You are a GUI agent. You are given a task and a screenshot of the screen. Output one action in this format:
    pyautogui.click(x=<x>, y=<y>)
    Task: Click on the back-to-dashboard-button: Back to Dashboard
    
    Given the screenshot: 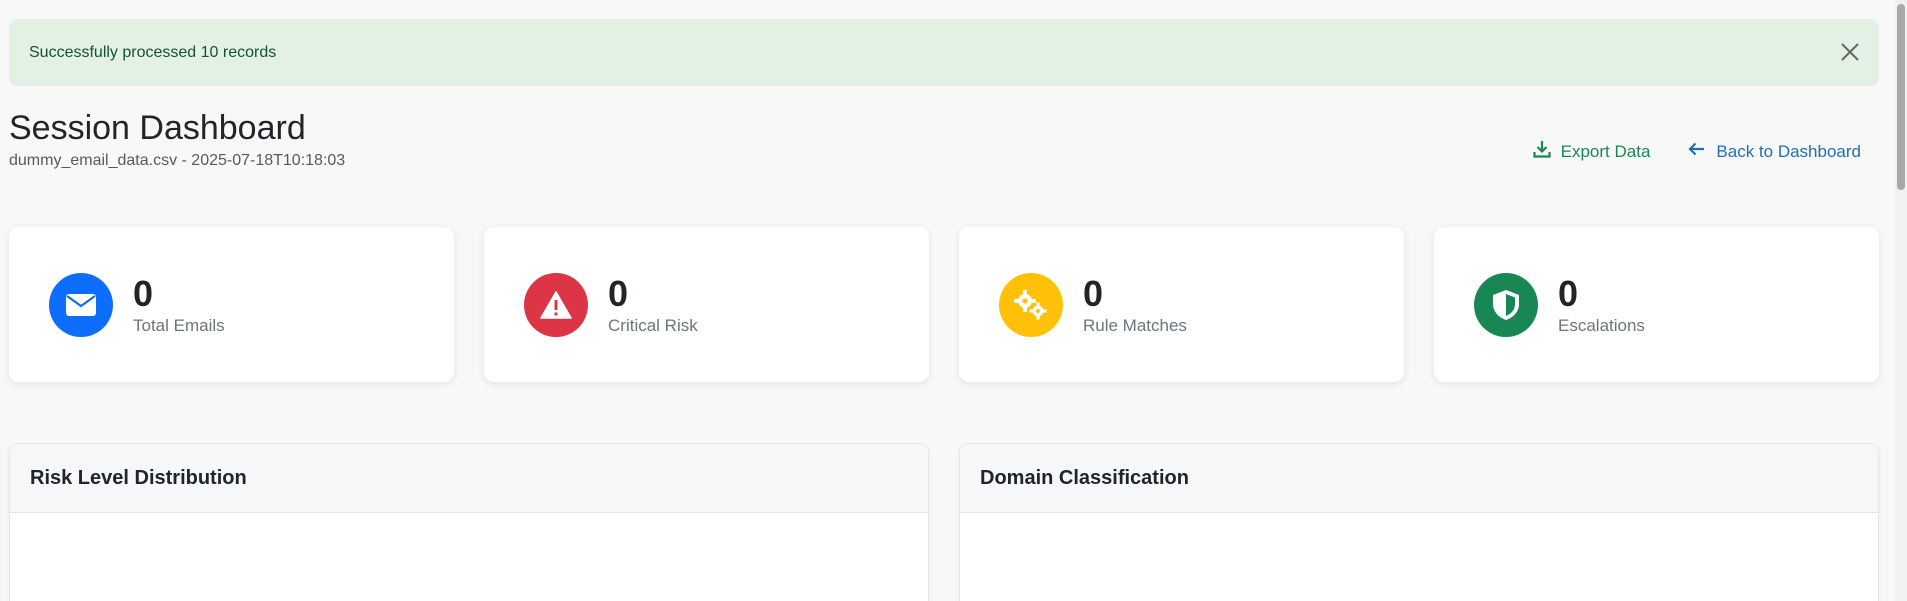 What is the action you would take?
    pyautogui.click(x=1774, y=151)
    